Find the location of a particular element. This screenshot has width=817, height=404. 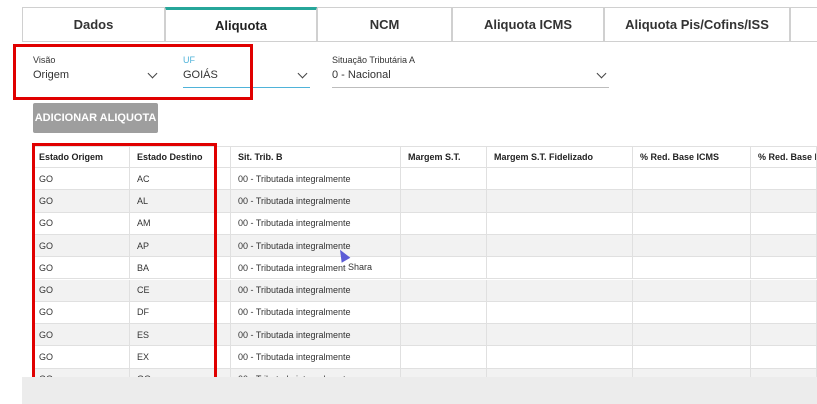

table-cell-estado-destino: AM is located at coordinates (180, 223).